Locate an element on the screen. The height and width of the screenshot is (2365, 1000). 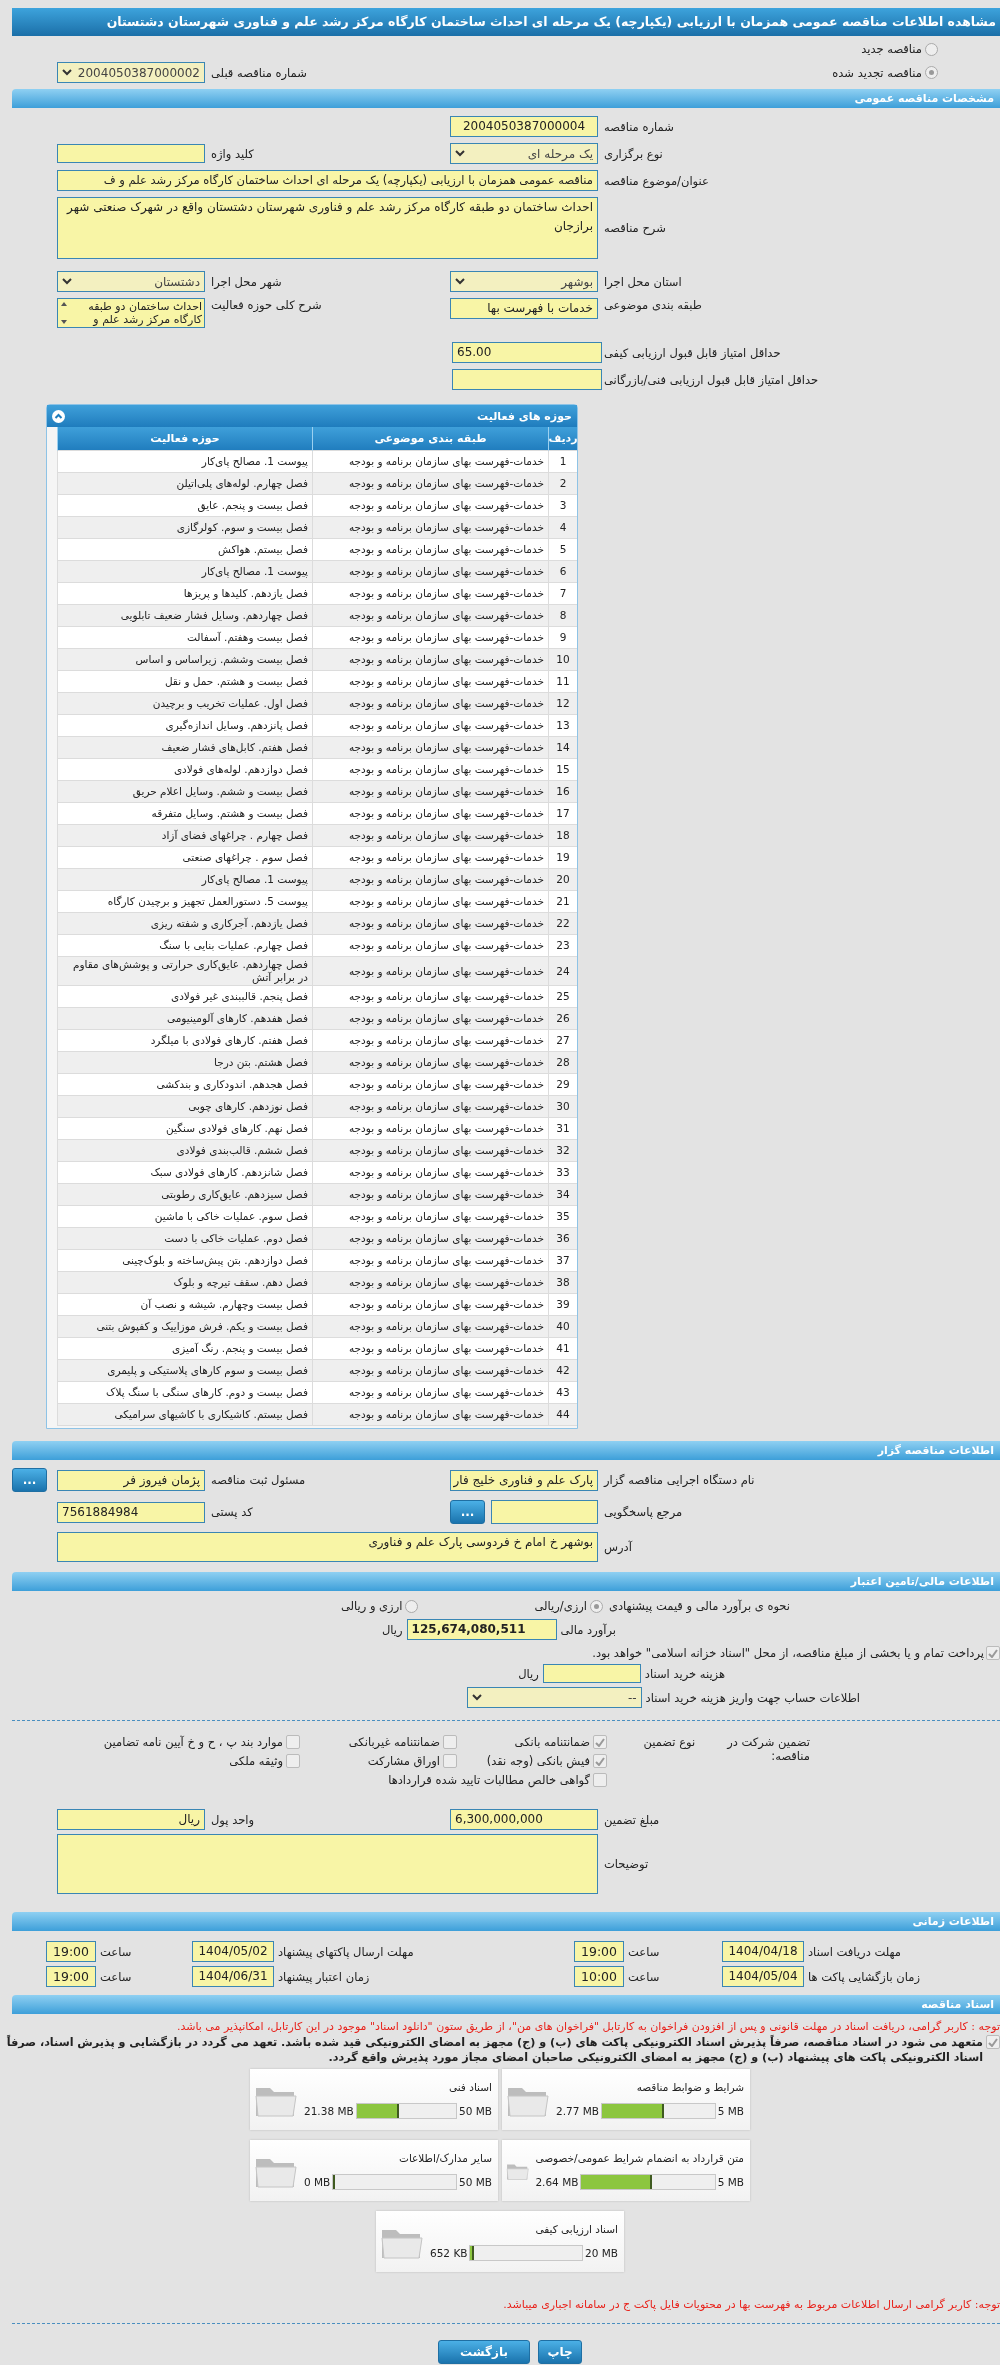
reference-field is located at coordinates (544, 1512).